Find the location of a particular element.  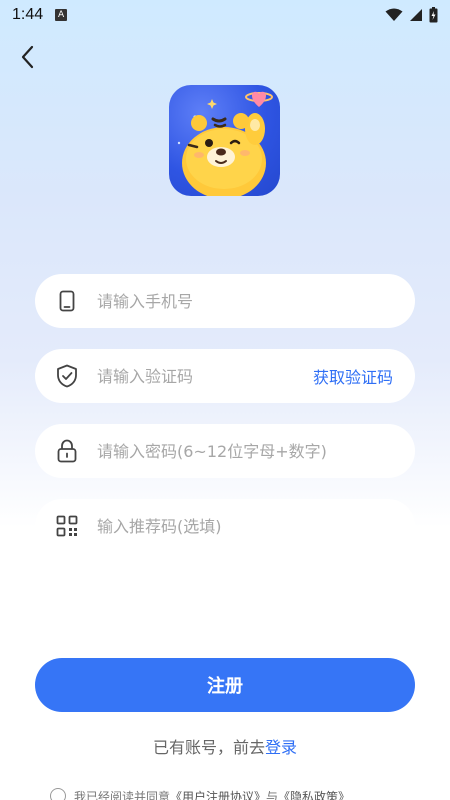

login-prompt-text: 已有账号，前去 is located at coordinates (208, 747).